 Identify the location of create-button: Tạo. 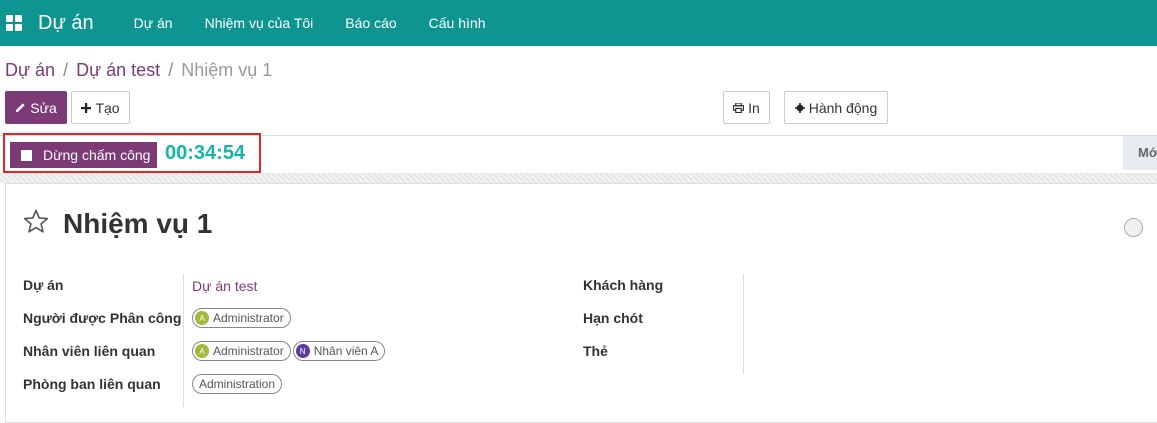
(100, 107).